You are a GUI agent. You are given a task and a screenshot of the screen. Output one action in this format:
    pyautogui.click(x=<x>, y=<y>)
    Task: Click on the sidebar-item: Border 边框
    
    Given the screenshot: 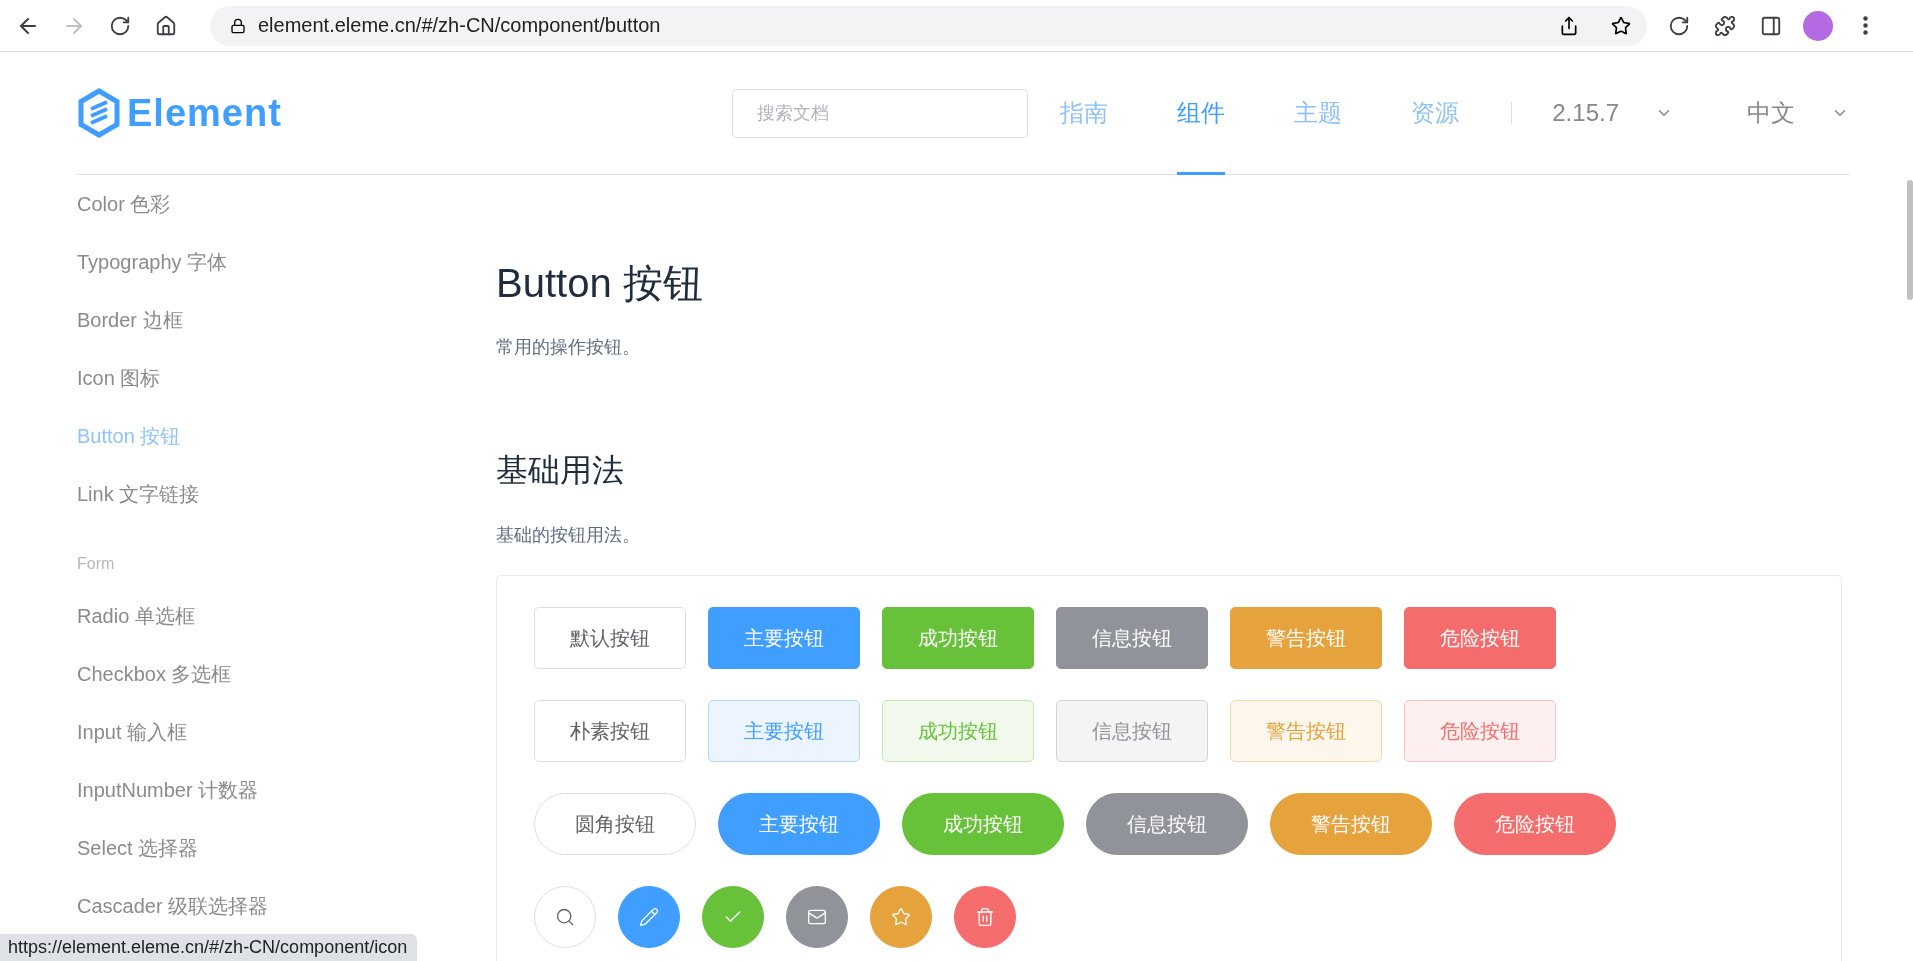 What is the action you would take?
    pyautogui.click(x=286, y=320)
    